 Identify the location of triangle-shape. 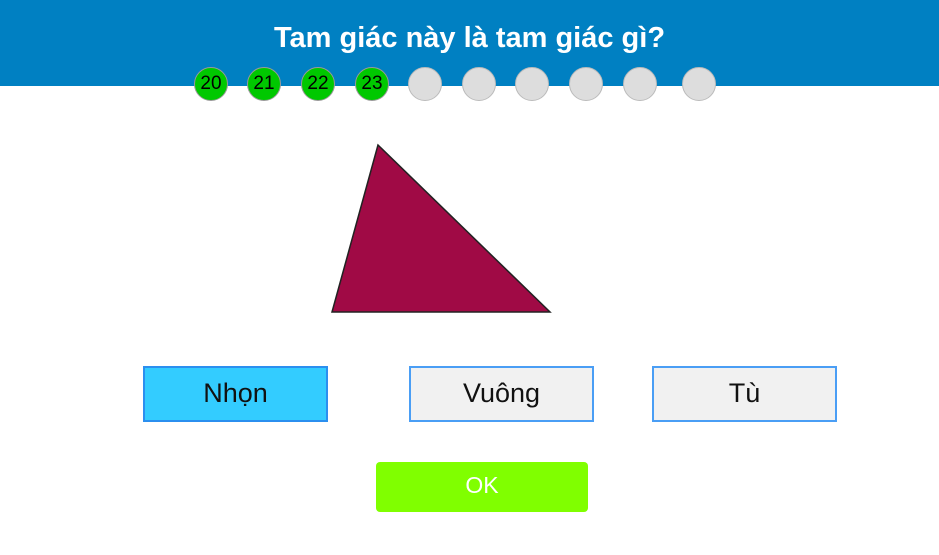
(441, 228).